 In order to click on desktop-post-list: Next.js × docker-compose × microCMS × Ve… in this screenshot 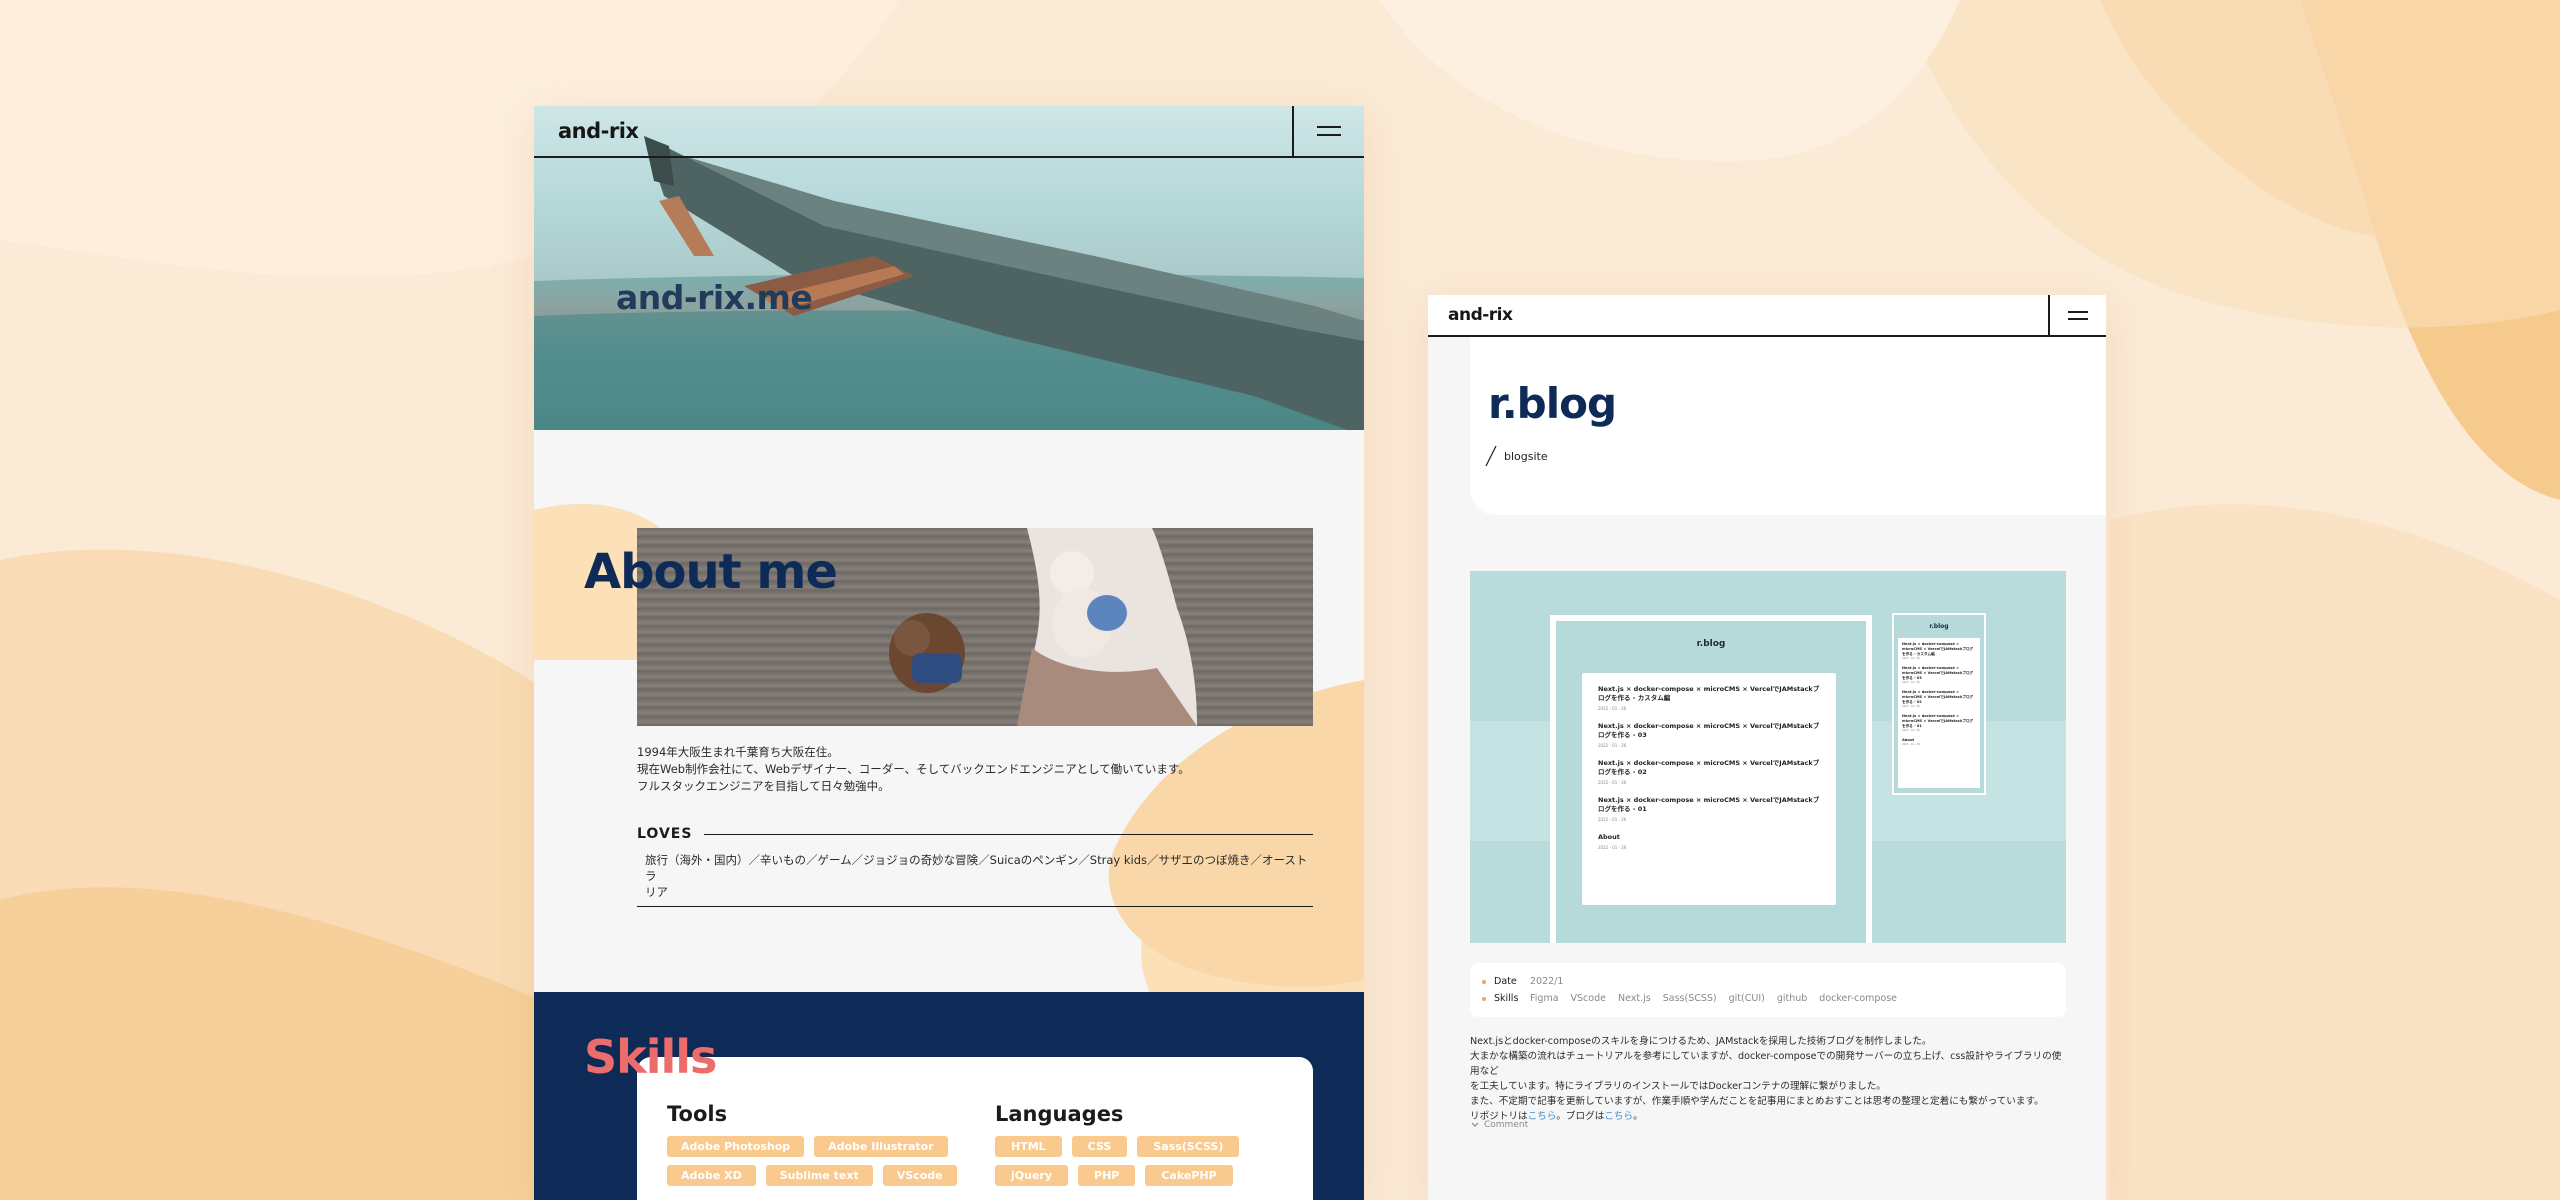, I will do `click(1709, 789)`.